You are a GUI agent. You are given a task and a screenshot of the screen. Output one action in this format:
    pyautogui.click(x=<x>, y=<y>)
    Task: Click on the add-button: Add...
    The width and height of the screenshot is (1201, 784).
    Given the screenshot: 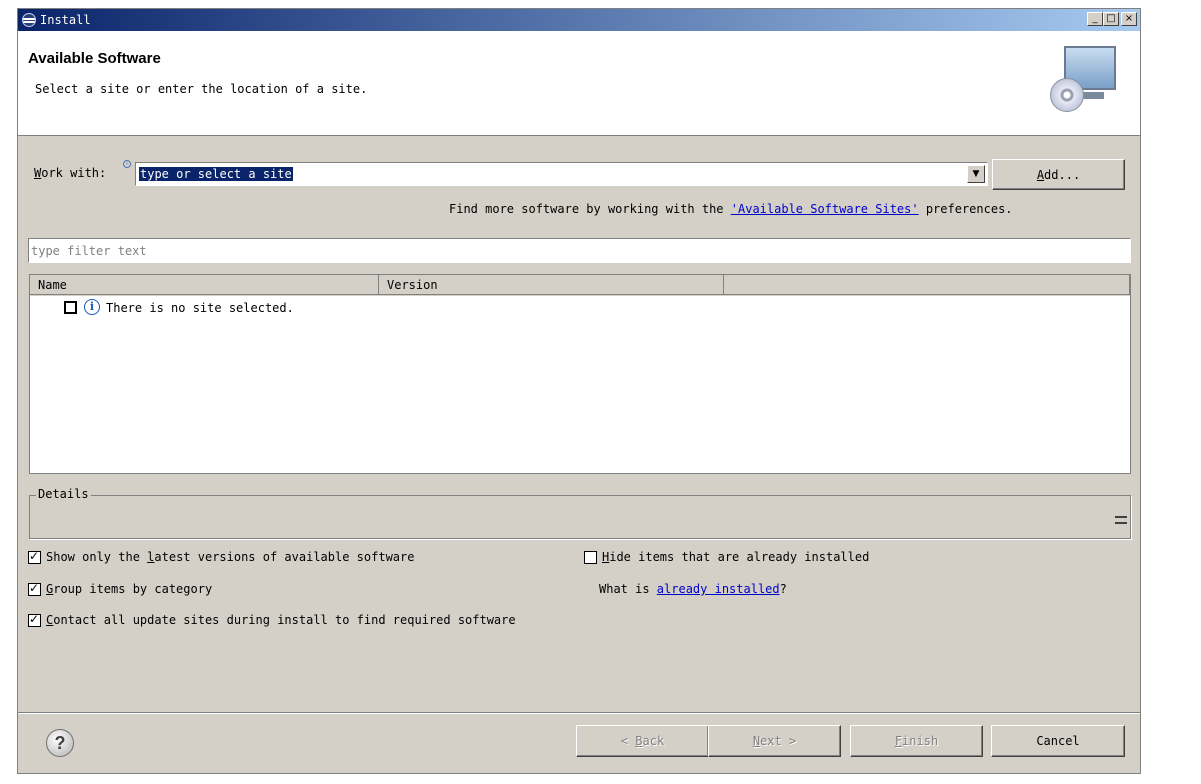 What is the action you would take?
    pyautogui.click(x=1058, y=174)
    